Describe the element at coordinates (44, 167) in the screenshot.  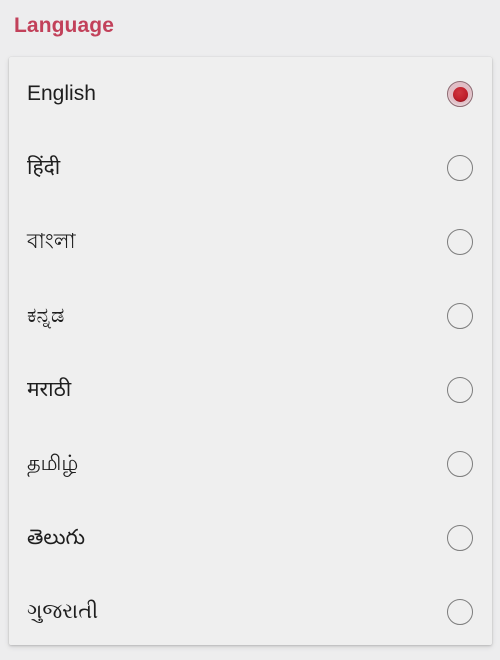
I see `language-option-label: हिंदी` at that location.